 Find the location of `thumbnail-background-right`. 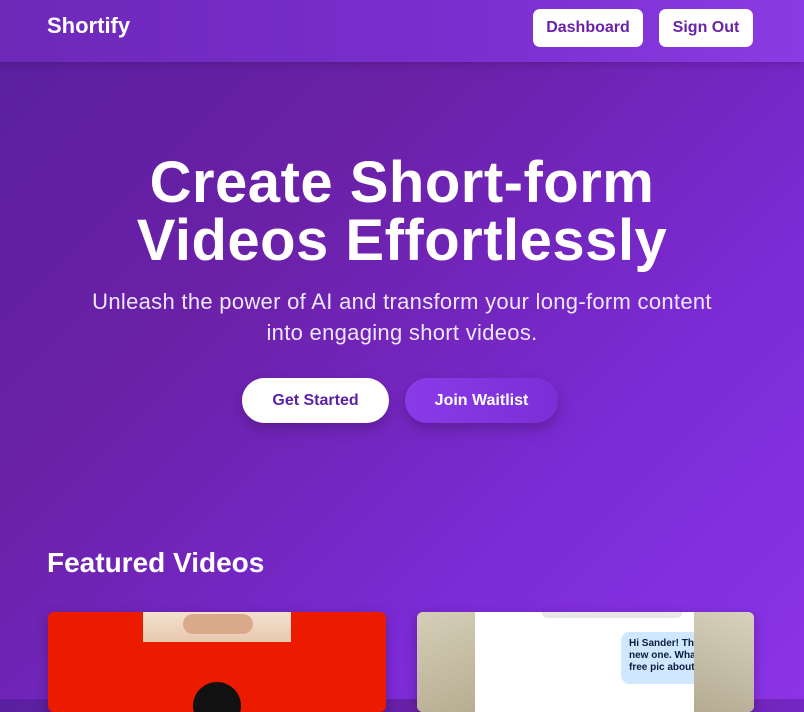

thumbnail-background-right is located at coordinates (724, 662).